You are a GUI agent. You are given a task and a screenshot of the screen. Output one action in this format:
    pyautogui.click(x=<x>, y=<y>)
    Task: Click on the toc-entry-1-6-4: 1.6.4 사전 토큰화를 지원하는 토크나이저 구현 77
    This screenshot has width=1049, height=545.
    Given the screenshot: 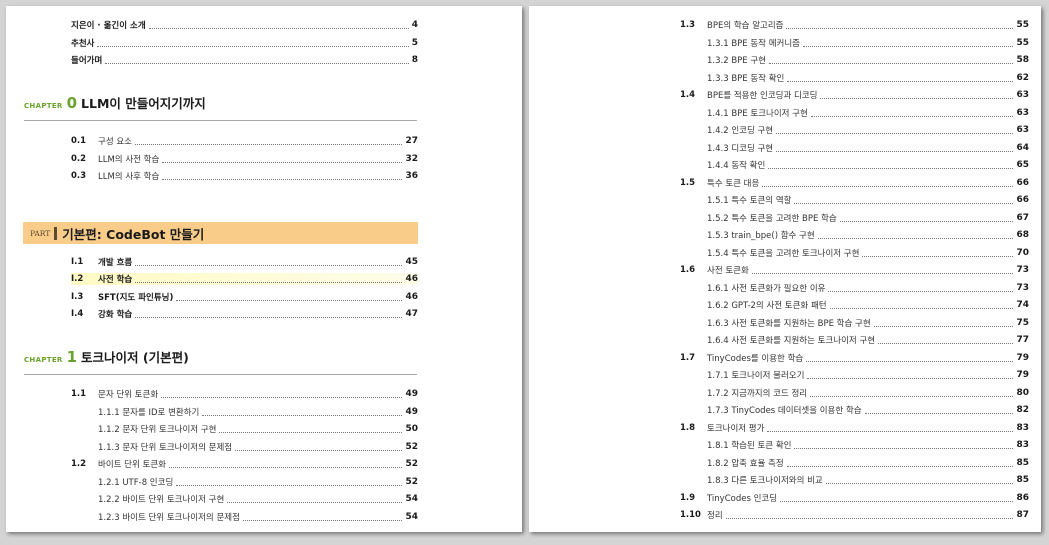 What is the action you would take?
    pyautogui.click(x=868, y=340)
    